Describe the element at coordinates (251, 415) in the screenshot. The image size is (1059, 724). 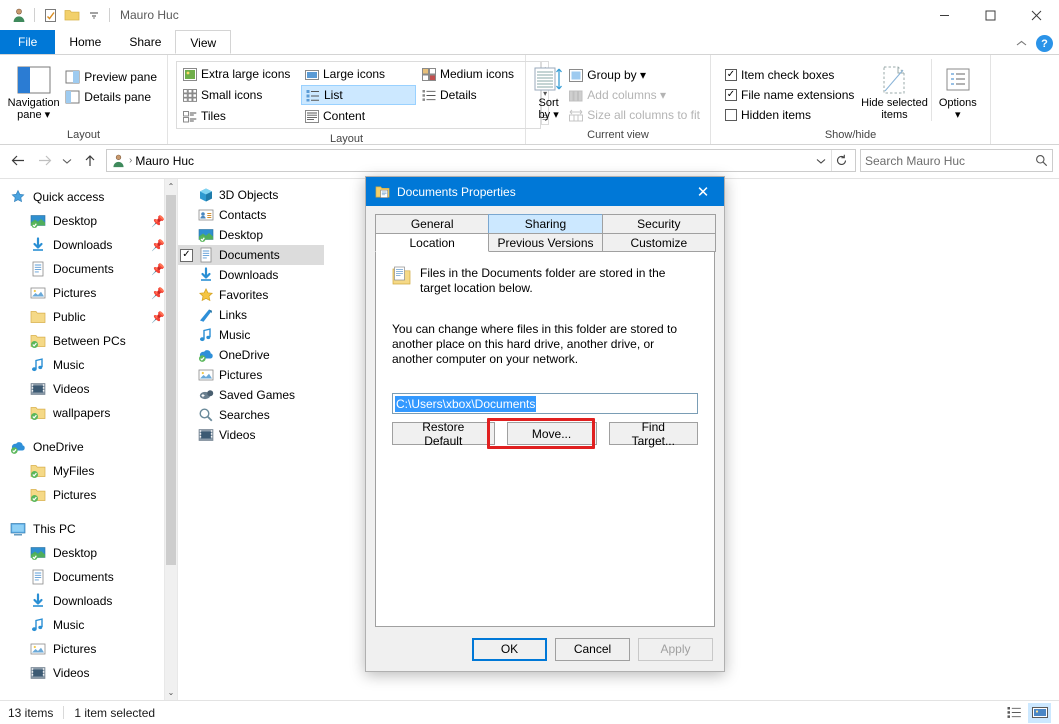
I see `list-item: Searches` at that location.